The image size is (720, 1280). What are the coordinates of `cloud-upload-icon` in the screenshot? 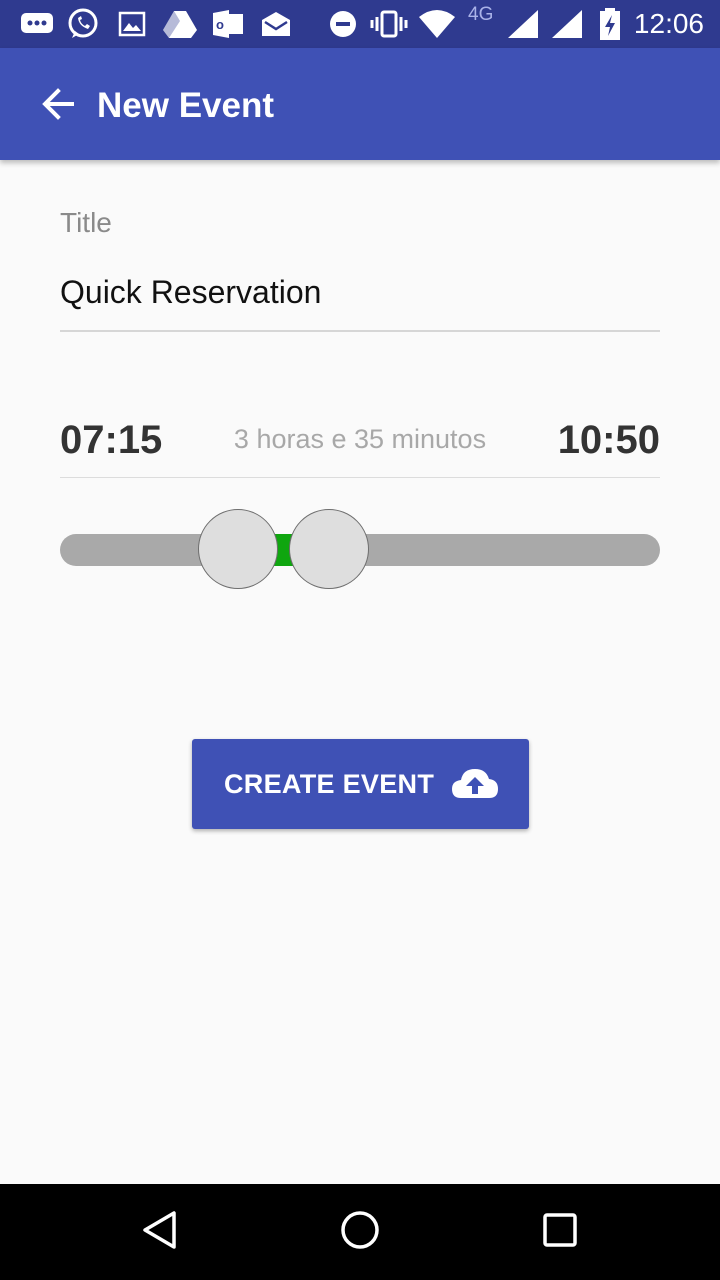 It's located at (475, 784).